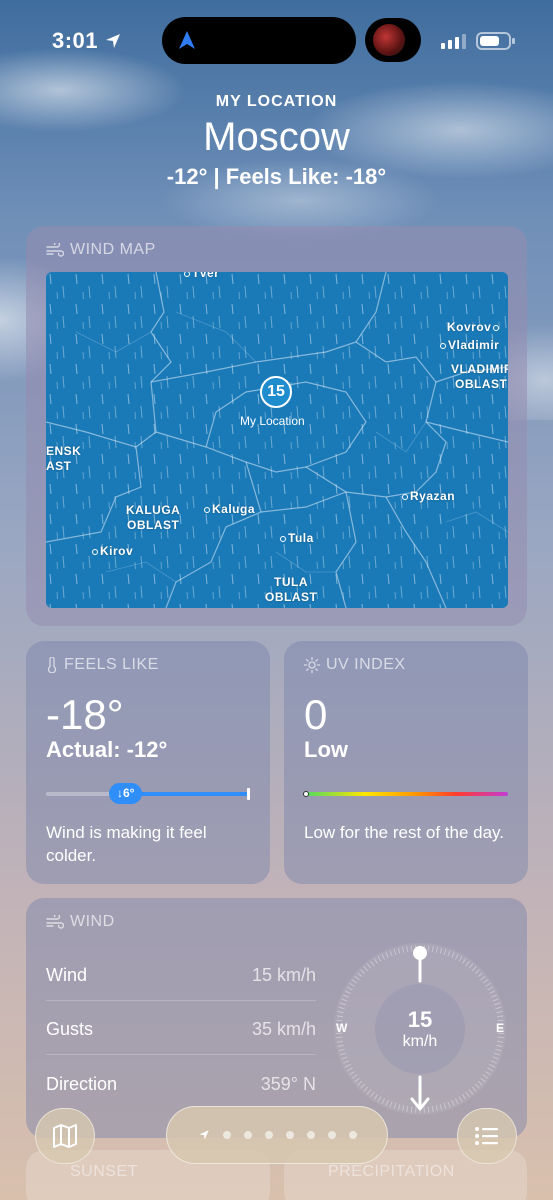 The height and width of the screenshot is (1200, 553). Describe the element at coordinates (181, 1084) in the screenshot. I see `wind-row-direction: Direction 359° N` at that location.